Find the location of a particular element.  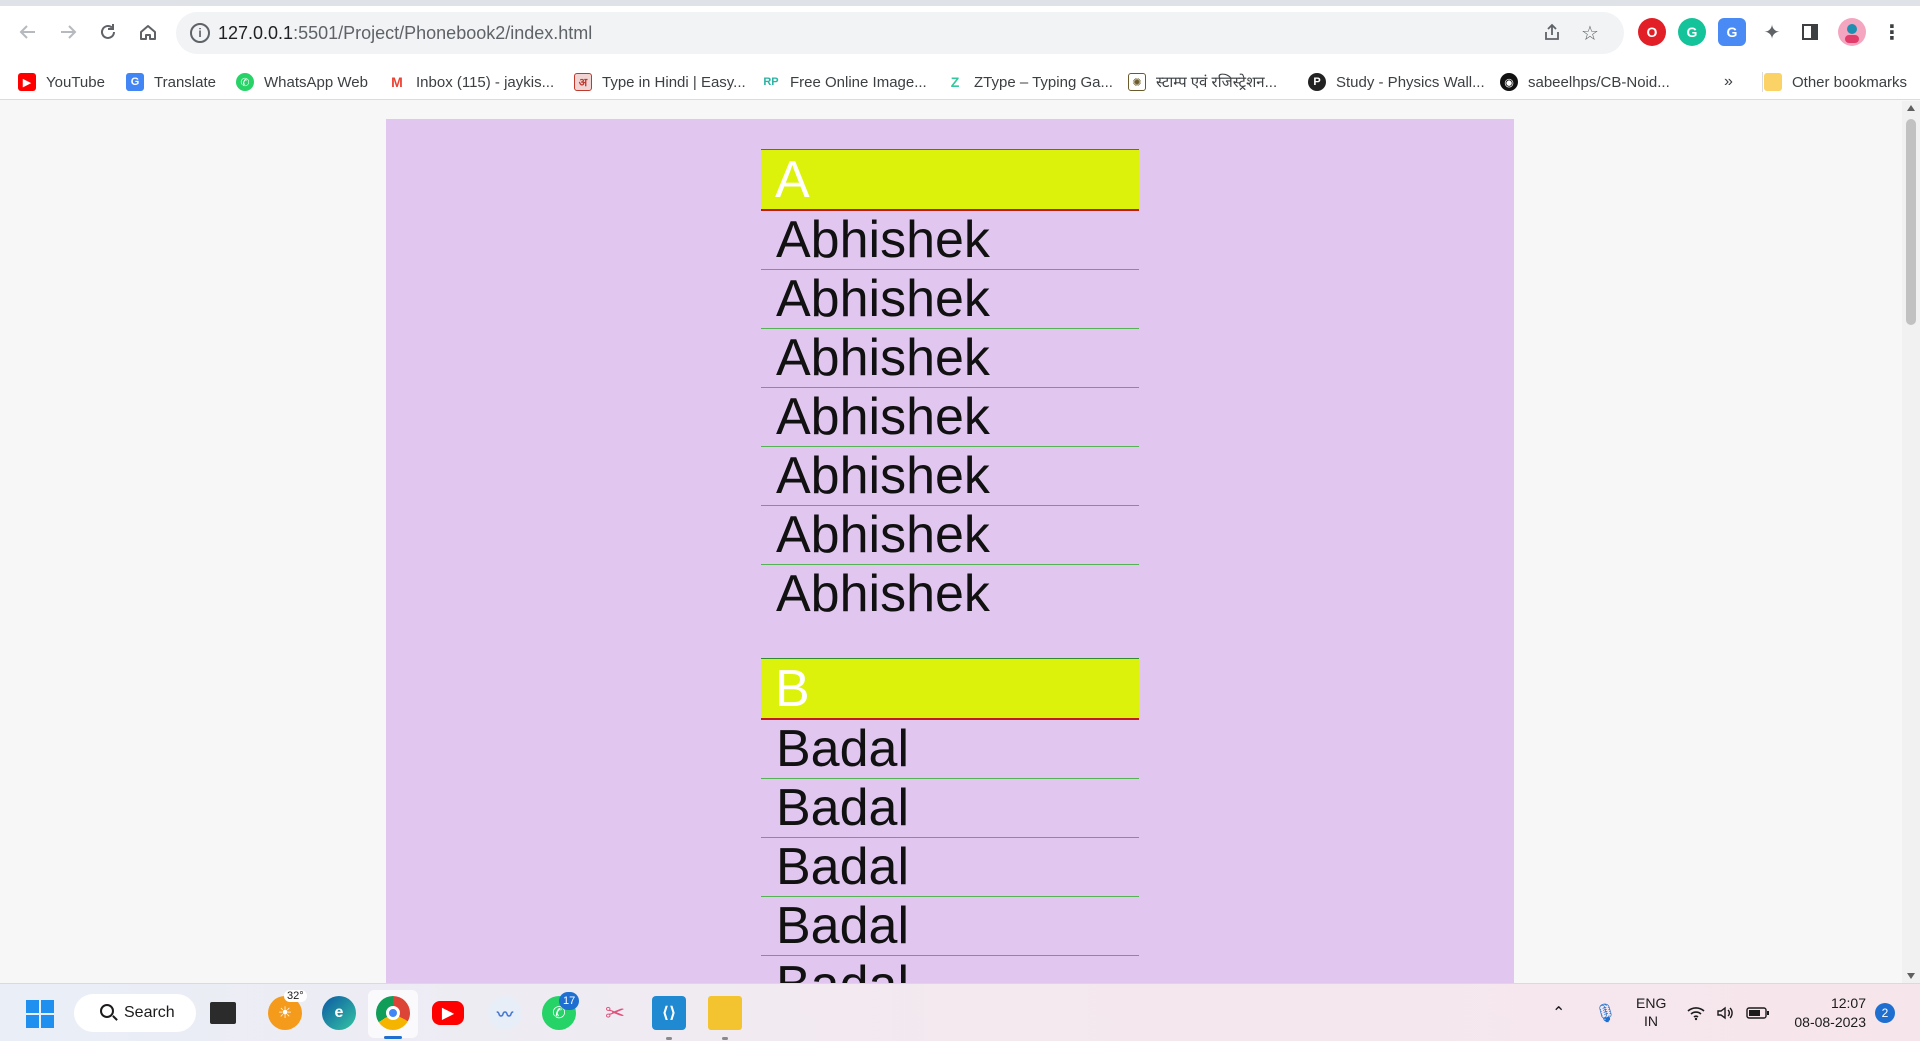

windows-start-icon is located at coordinates (40, 1014).